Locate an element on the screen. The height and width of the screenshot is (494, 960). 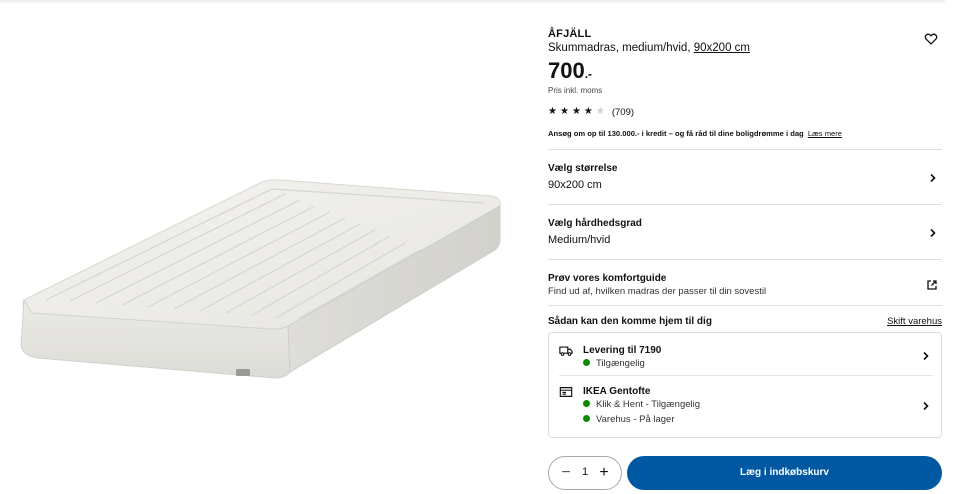
delivery-heading: Sådan kan den komme hjem til dig is located at coordinates (630, 321).